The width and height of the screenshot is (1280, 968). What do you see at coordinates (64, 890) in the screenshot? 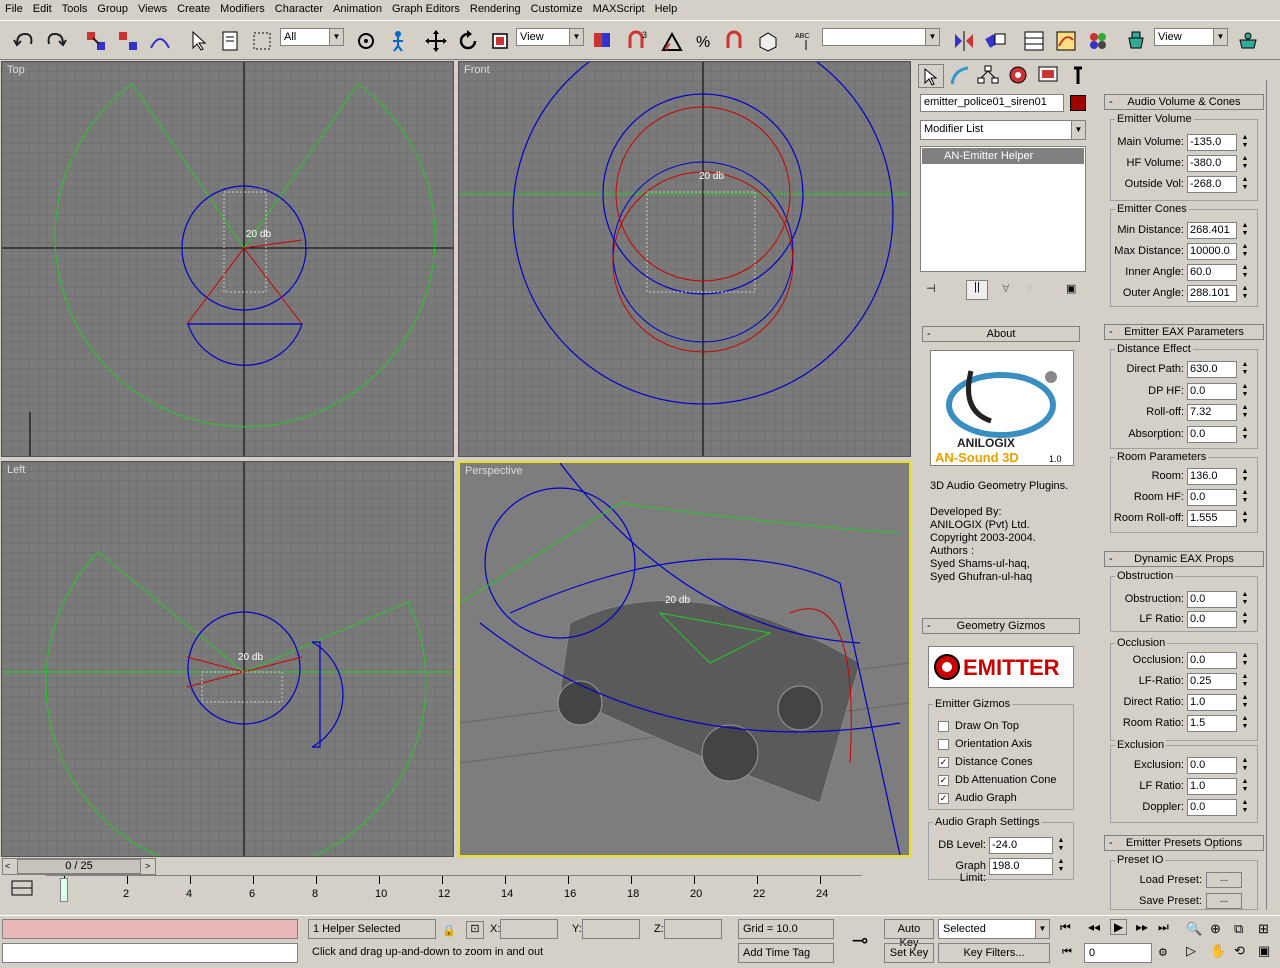
I see `current-frame-marker` at bounding box center [64, 890].